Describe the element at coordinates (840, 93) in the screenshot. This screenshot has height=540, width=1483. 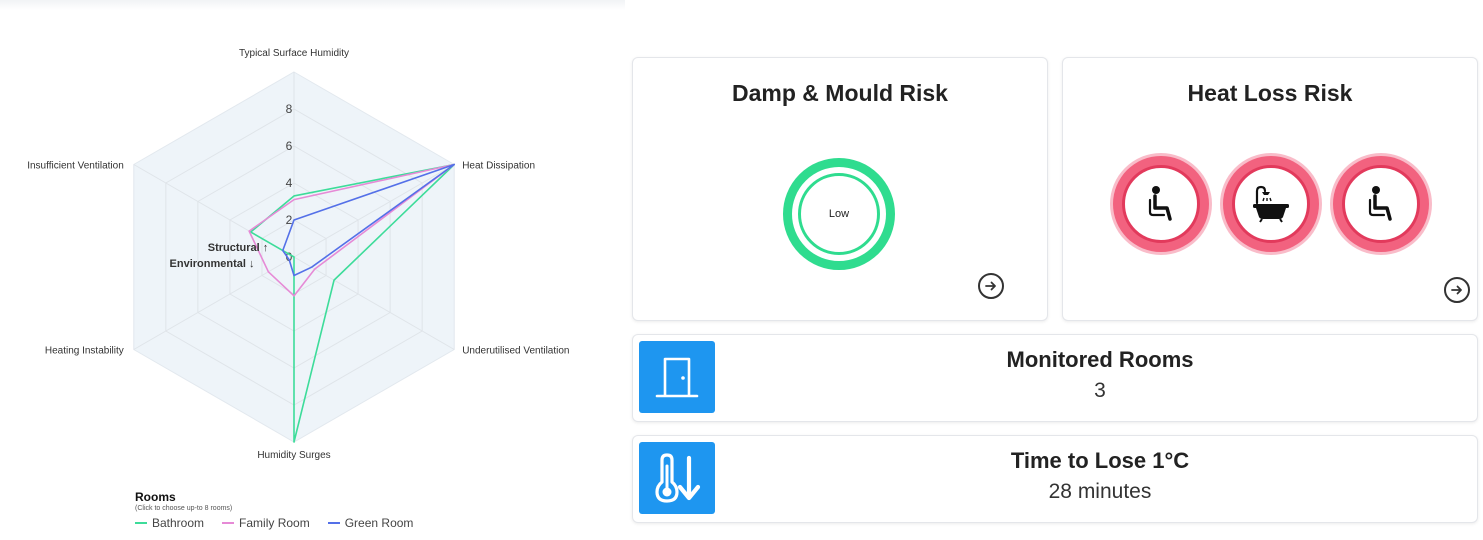
I see `damp-mould-title: Damp & Mould Risk` at that location.